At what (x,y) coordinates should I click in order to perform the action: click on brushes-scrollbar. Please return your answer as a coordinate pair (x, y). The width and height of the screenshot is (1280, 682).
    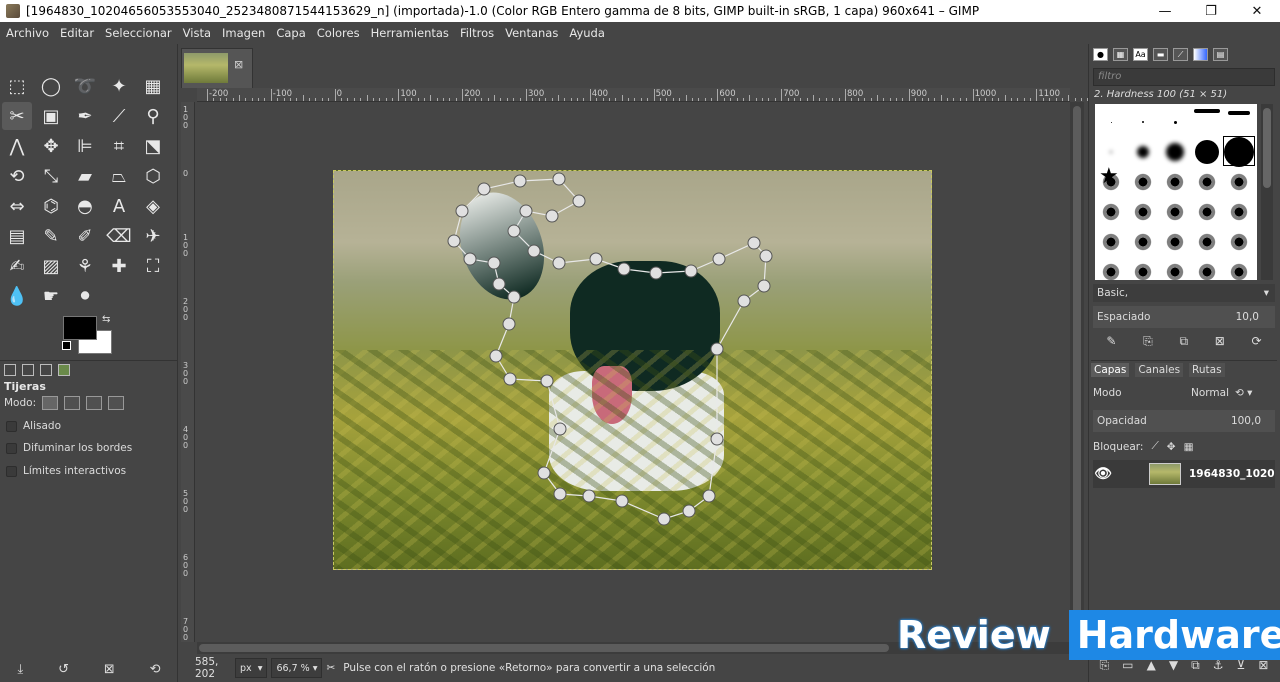
    Looking at the image, I should click on (1267, 192).